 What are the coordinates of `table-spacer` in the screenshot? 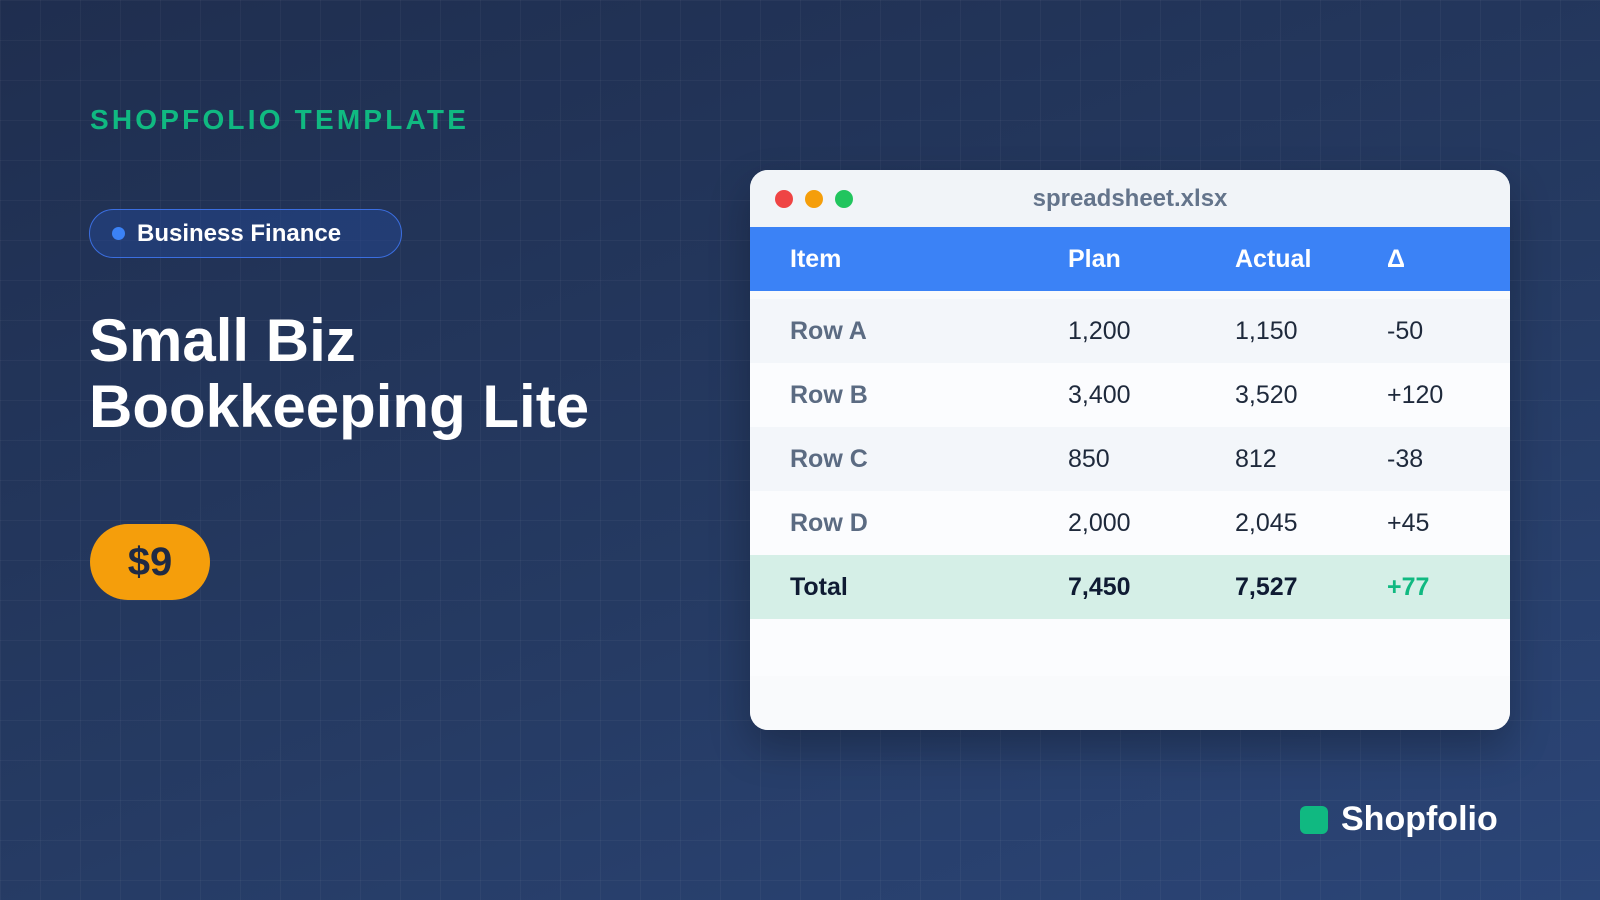 It's located at (1130, 295).